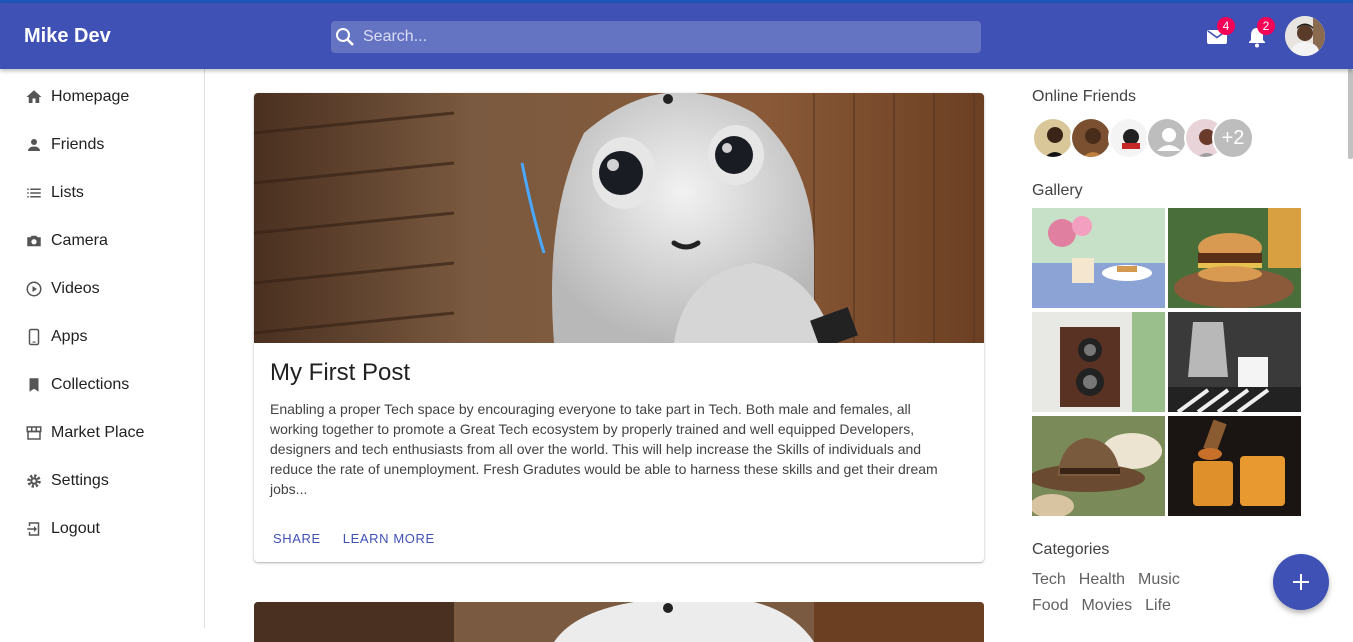 This screenshot has width=1353, height=642. Describe the element at coordinates (98, 432) in the screenshot. I see `sidebar-item-label: Market Place` at that location.